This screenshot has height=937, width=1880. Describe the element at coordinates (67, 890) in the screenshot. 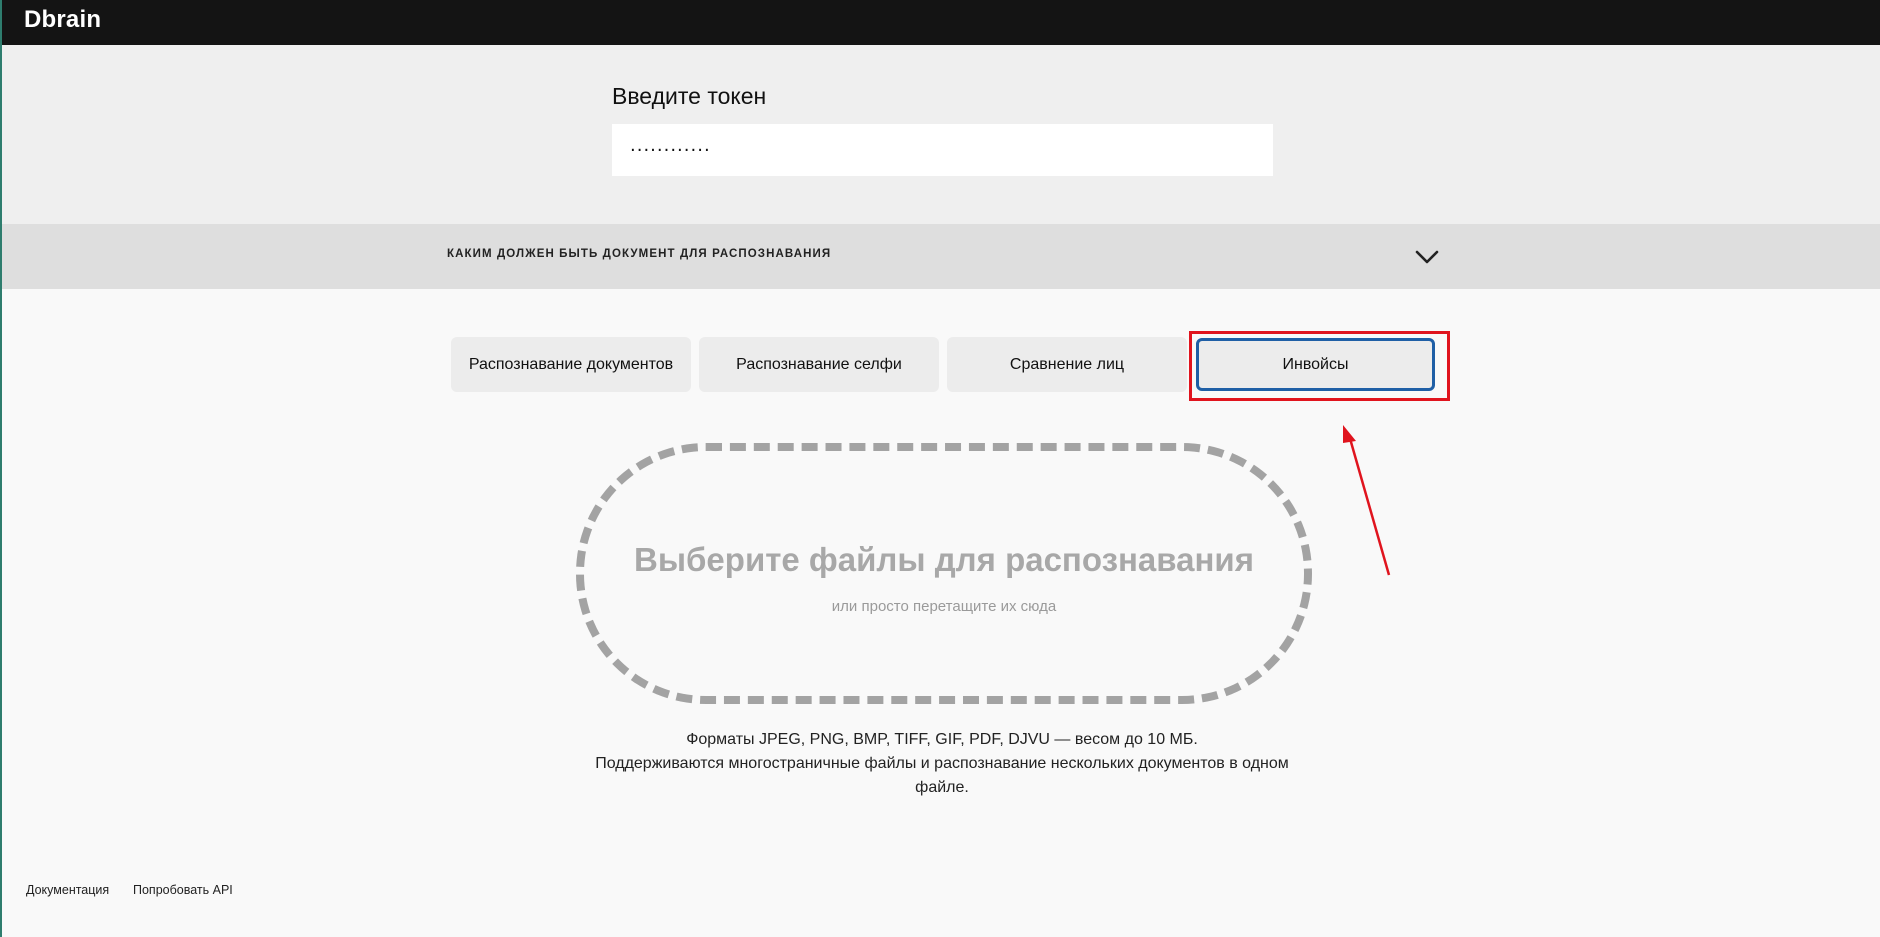

I see `footer-documentation-link: Документация` at that location.